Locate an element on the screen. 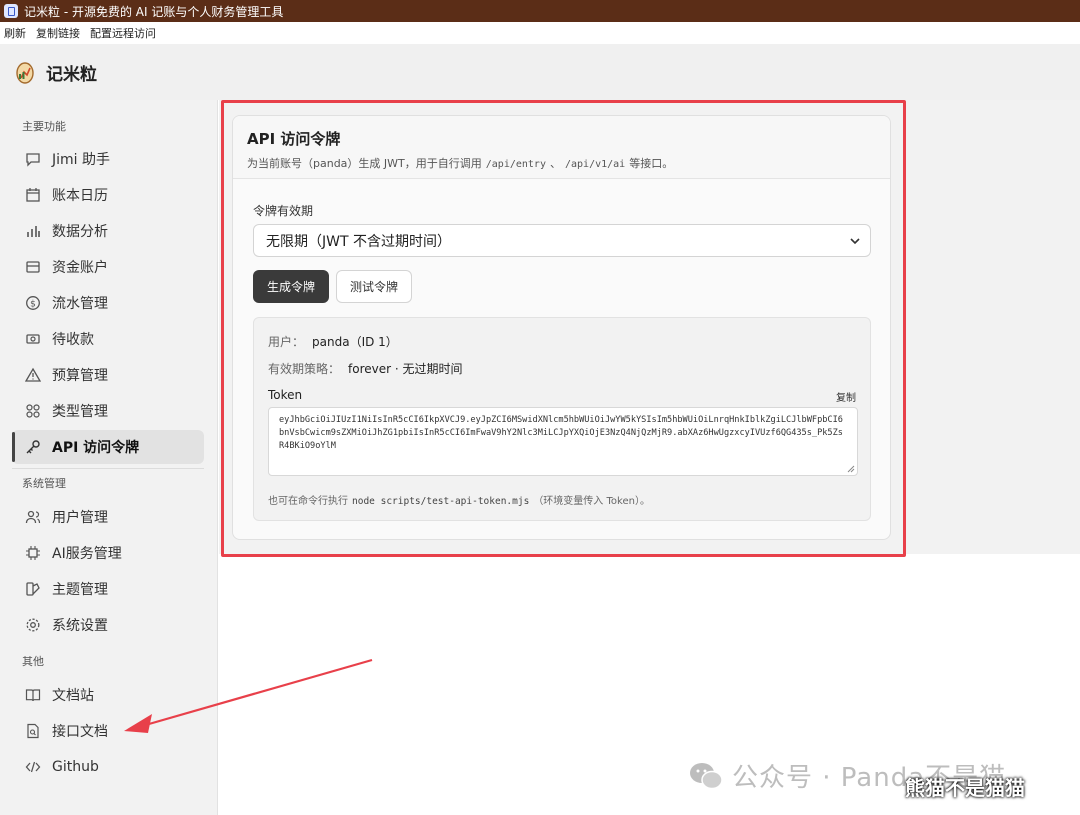  validity-selected-value: 无限期（JWT 不含过期时间） is located at coordinates (358, 241).